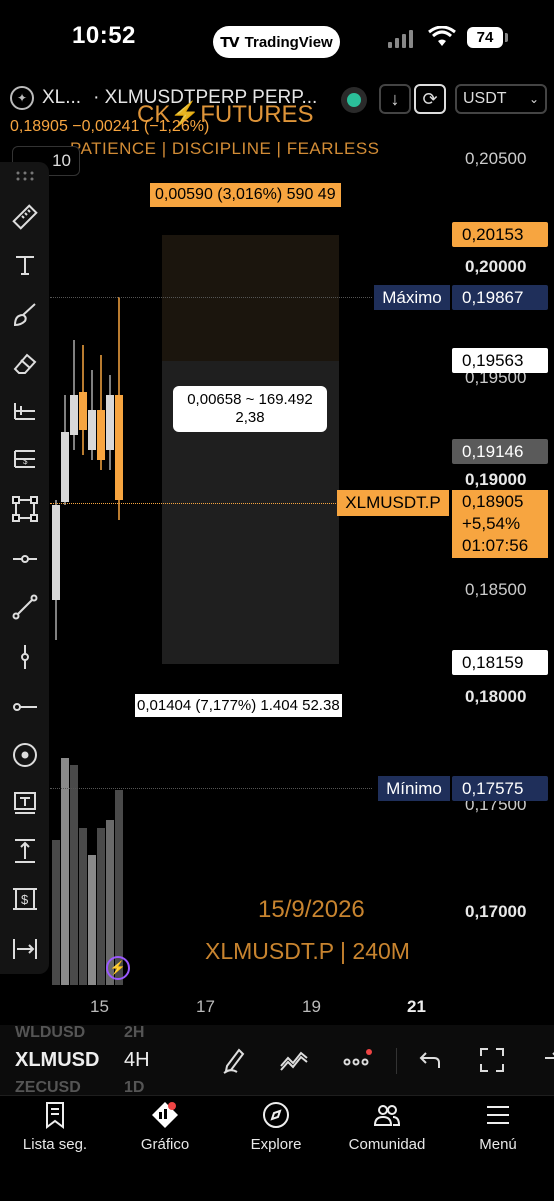 The image size is (554, 1201). I want to click on hamburger-menu-icon, so click(498, 1115).